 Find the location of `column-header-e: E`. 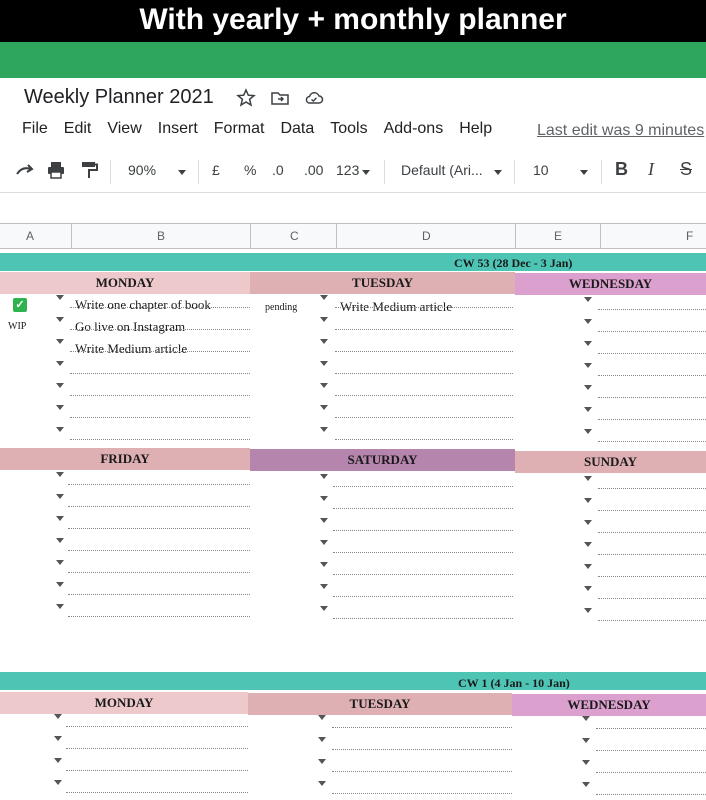

column-header-e: E is located at coordinates (558, 236).